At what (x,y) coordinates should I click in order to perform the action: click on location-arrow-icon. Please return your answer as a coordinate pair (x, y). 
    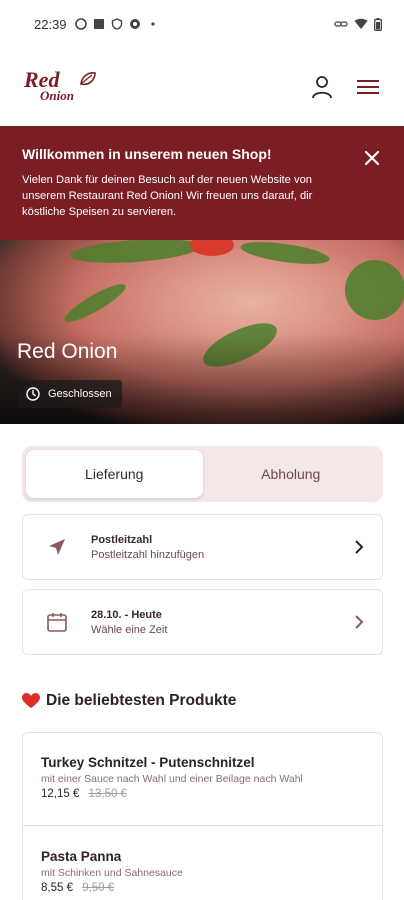
    Looking at the image, I should click on (57, 547).